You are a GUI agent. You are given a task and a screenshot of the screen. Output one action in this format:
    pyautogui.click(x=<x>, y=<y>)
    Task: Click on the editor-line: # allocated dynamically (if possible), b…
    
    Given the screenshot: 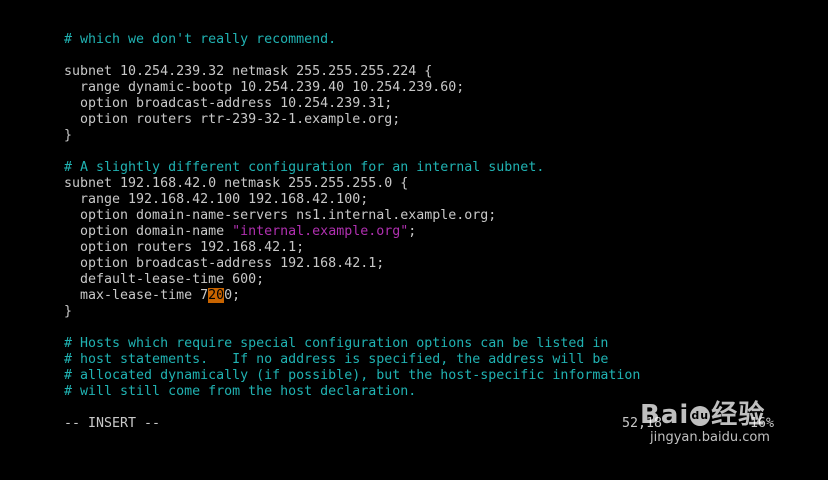 What is the action you would take?
    pyautogui.click(x=434, y=376)
    